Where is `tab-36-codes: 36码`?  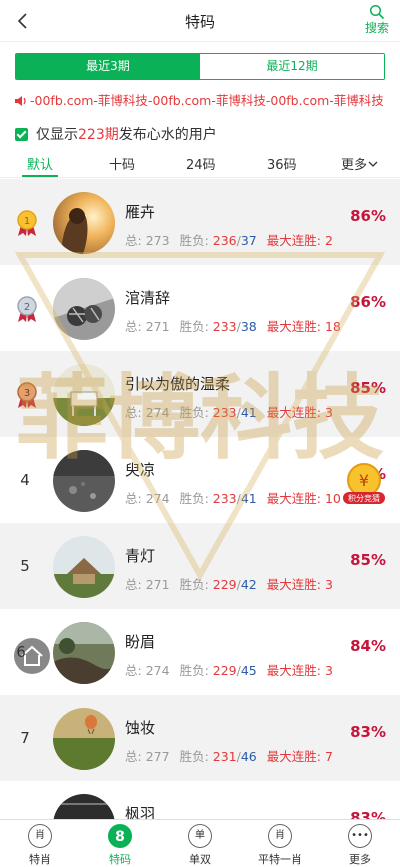
tab-36-codes: 36码 is located at coordinates (282, 163).